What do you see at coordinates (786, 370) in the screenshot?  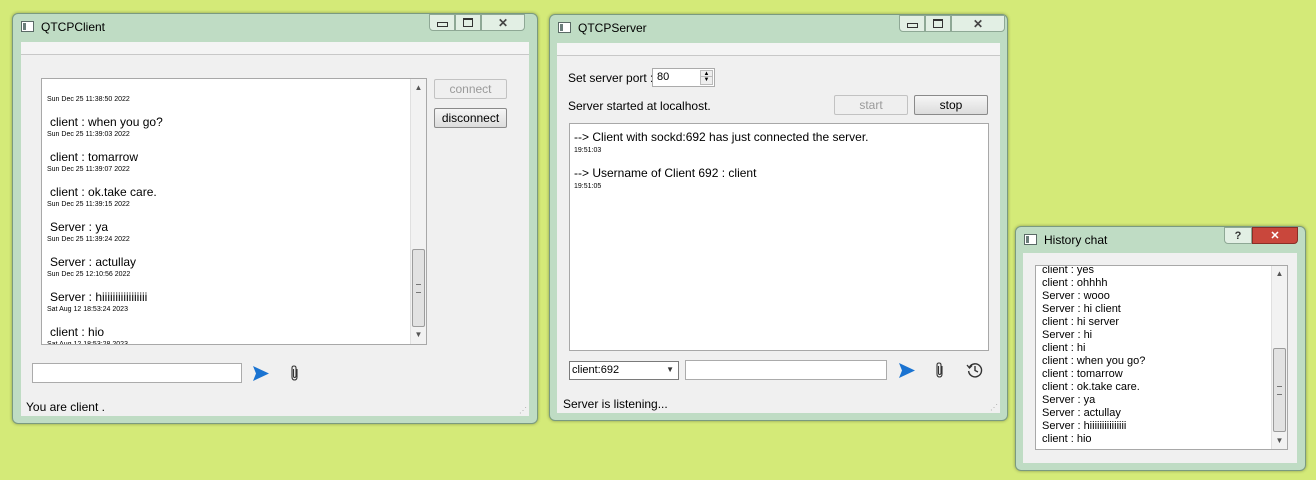 I see `server-message-input` at bounding box center [786, 370].